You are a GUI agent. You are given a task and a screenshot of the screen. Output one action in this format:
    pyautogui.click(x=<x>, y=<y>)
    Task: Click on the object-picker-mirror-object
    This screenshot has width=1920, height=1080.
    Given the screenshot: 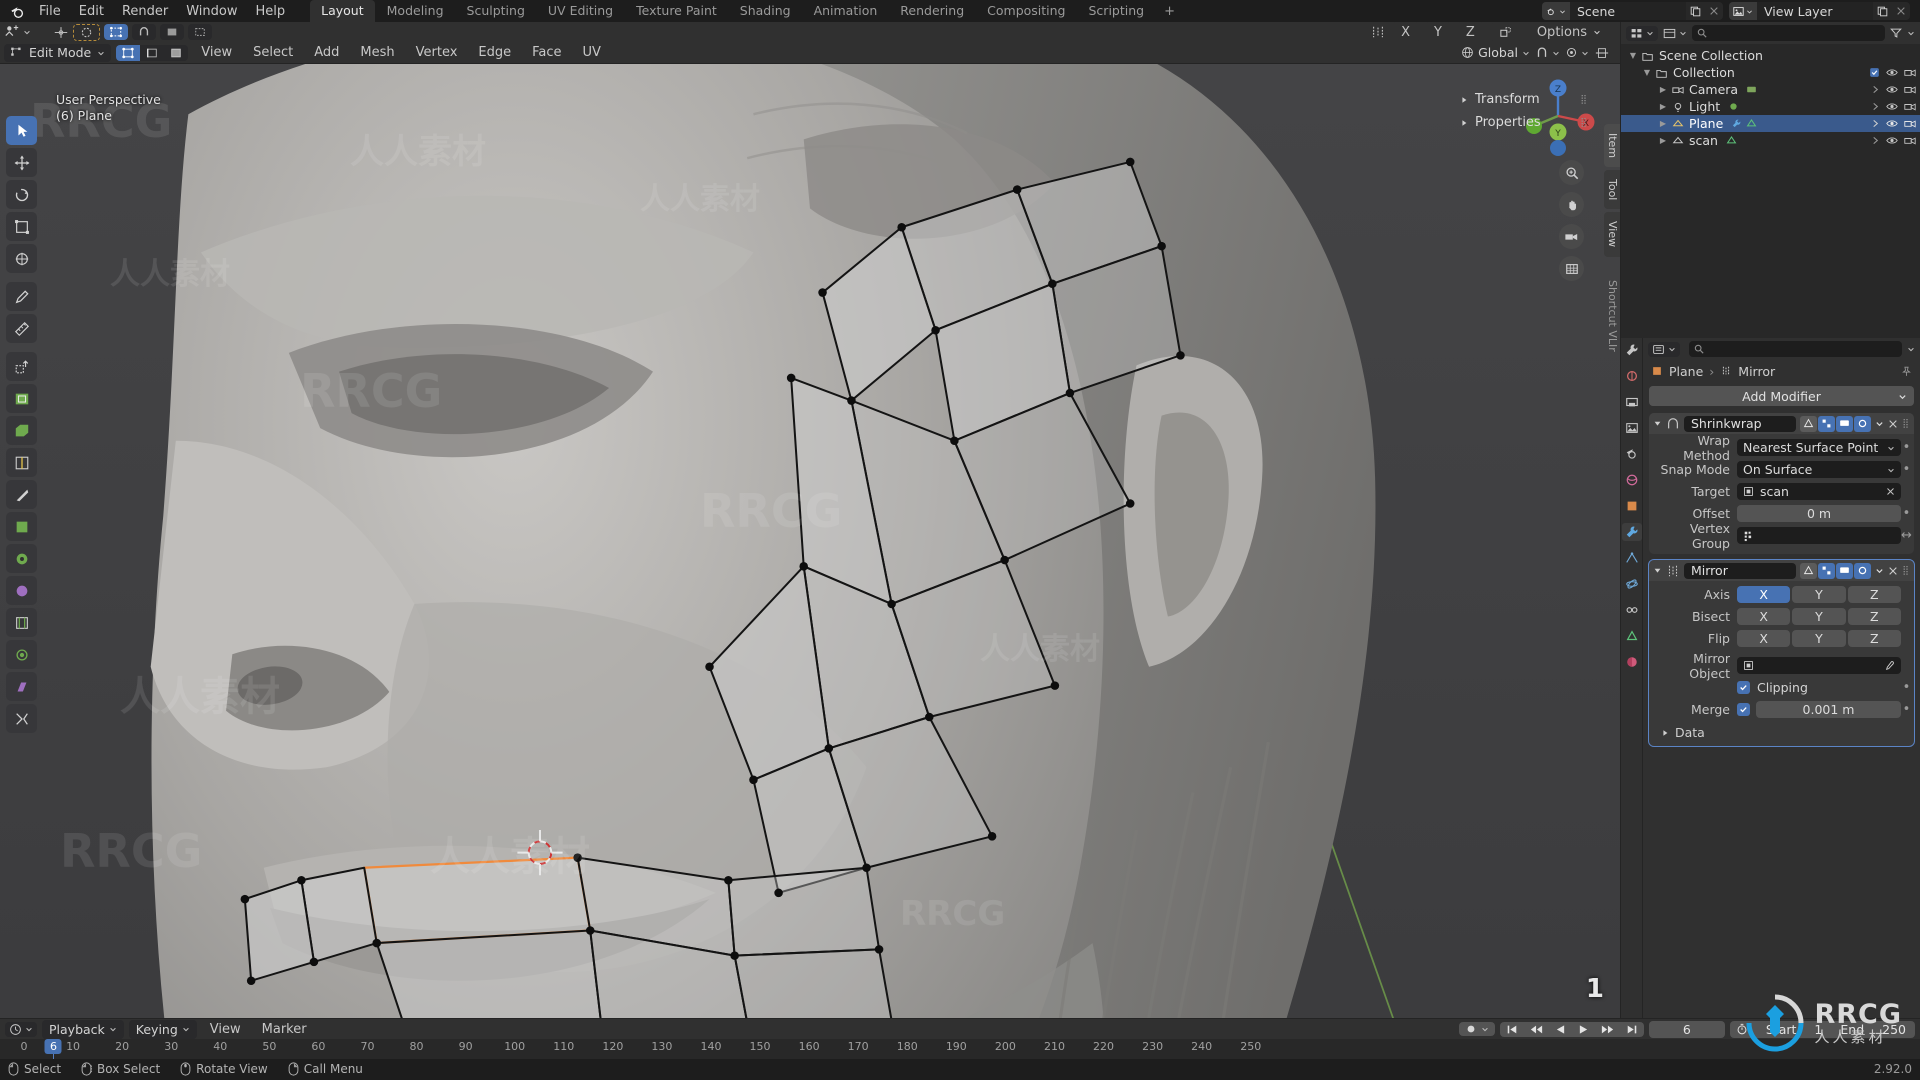 What is the action you would take?
    pyautogui.click(x=1819, y=665)
    